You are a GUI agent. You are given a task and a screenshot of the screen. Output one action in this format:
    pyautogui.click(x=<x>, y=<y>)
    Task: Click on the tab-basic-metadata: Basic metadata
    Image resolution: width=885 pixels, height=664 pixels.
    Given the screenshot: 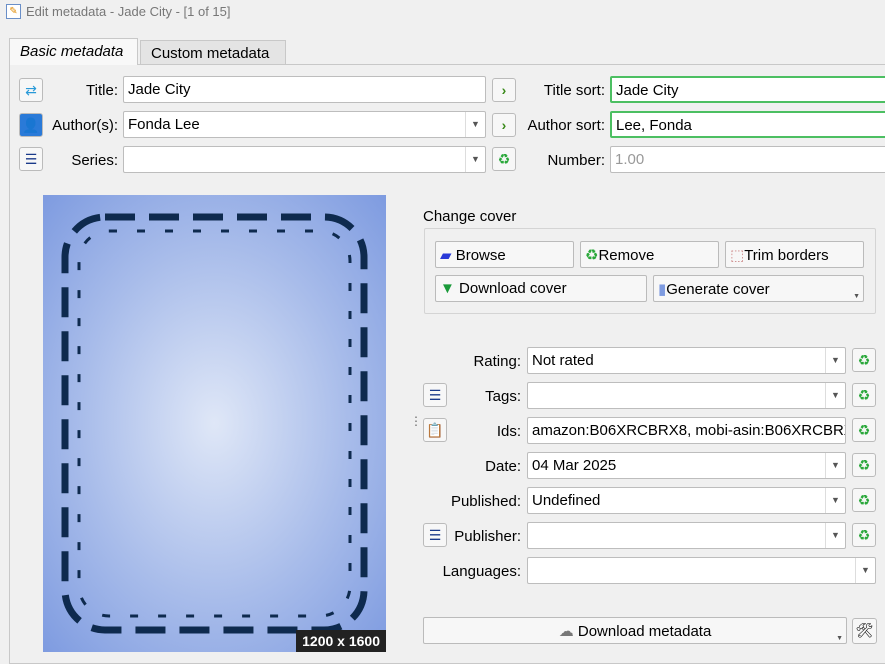 What is the action you would take?
    pyautogui.click(x=73, y=51)
    